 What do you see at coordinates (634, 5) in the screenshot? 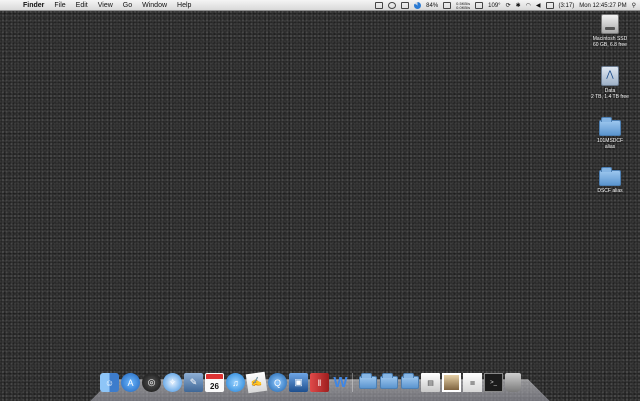
I see `spotlight-icon: ⚲` at bounding box center [634, 5].